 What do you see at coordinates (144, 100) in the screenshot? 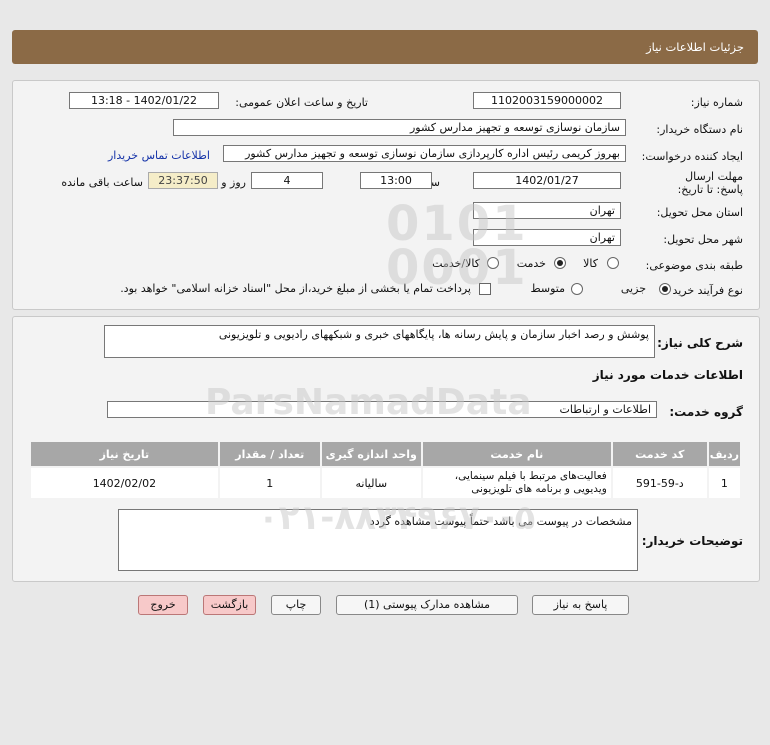
I see `announce-field: 1402/01/22 - 13:18` at bounding box center [144, 100].